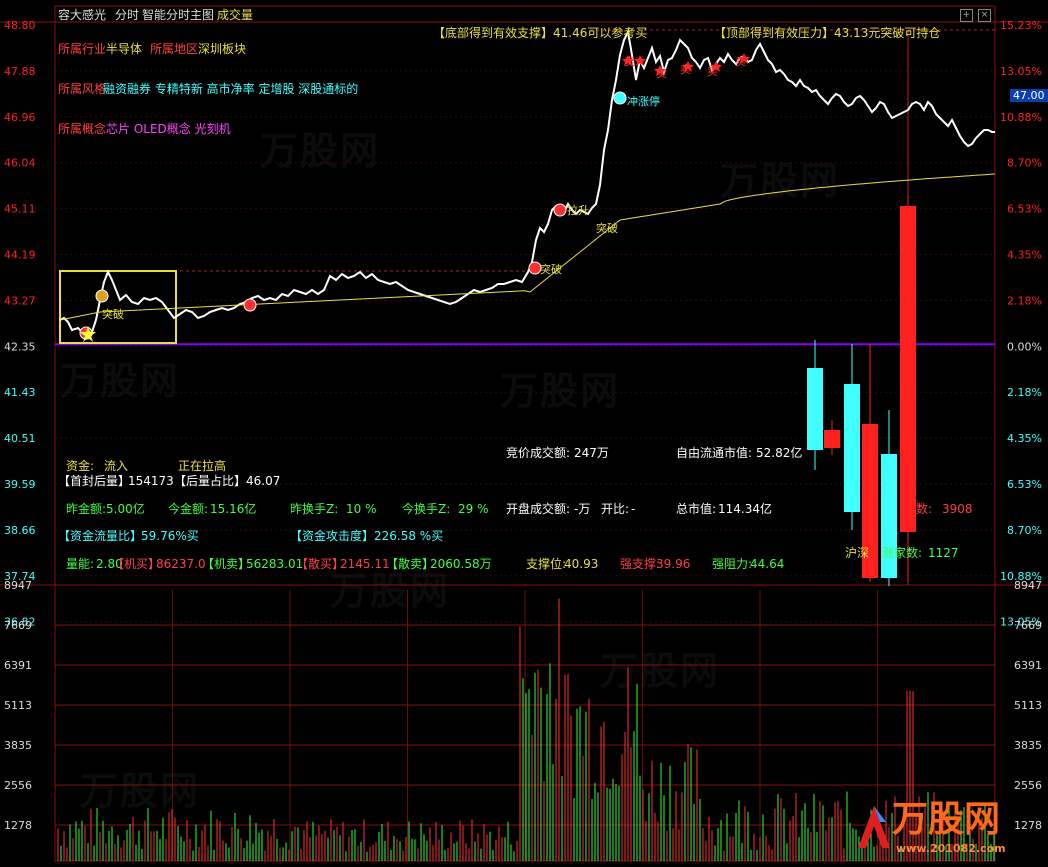 The height and width of the screenshot is (867, 1048). I want to click on after-ratio-value: 46.07, so click(263, 481).